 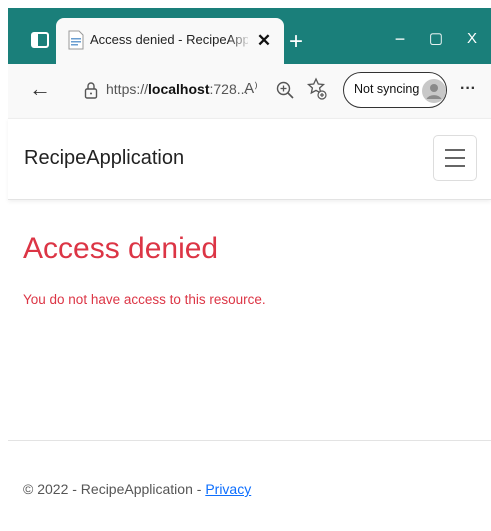 What do you see at coordinates (144, 299) in the screenshot?
I see `error-message: You do not have access to this resource.` at bounding box center [144, 299].